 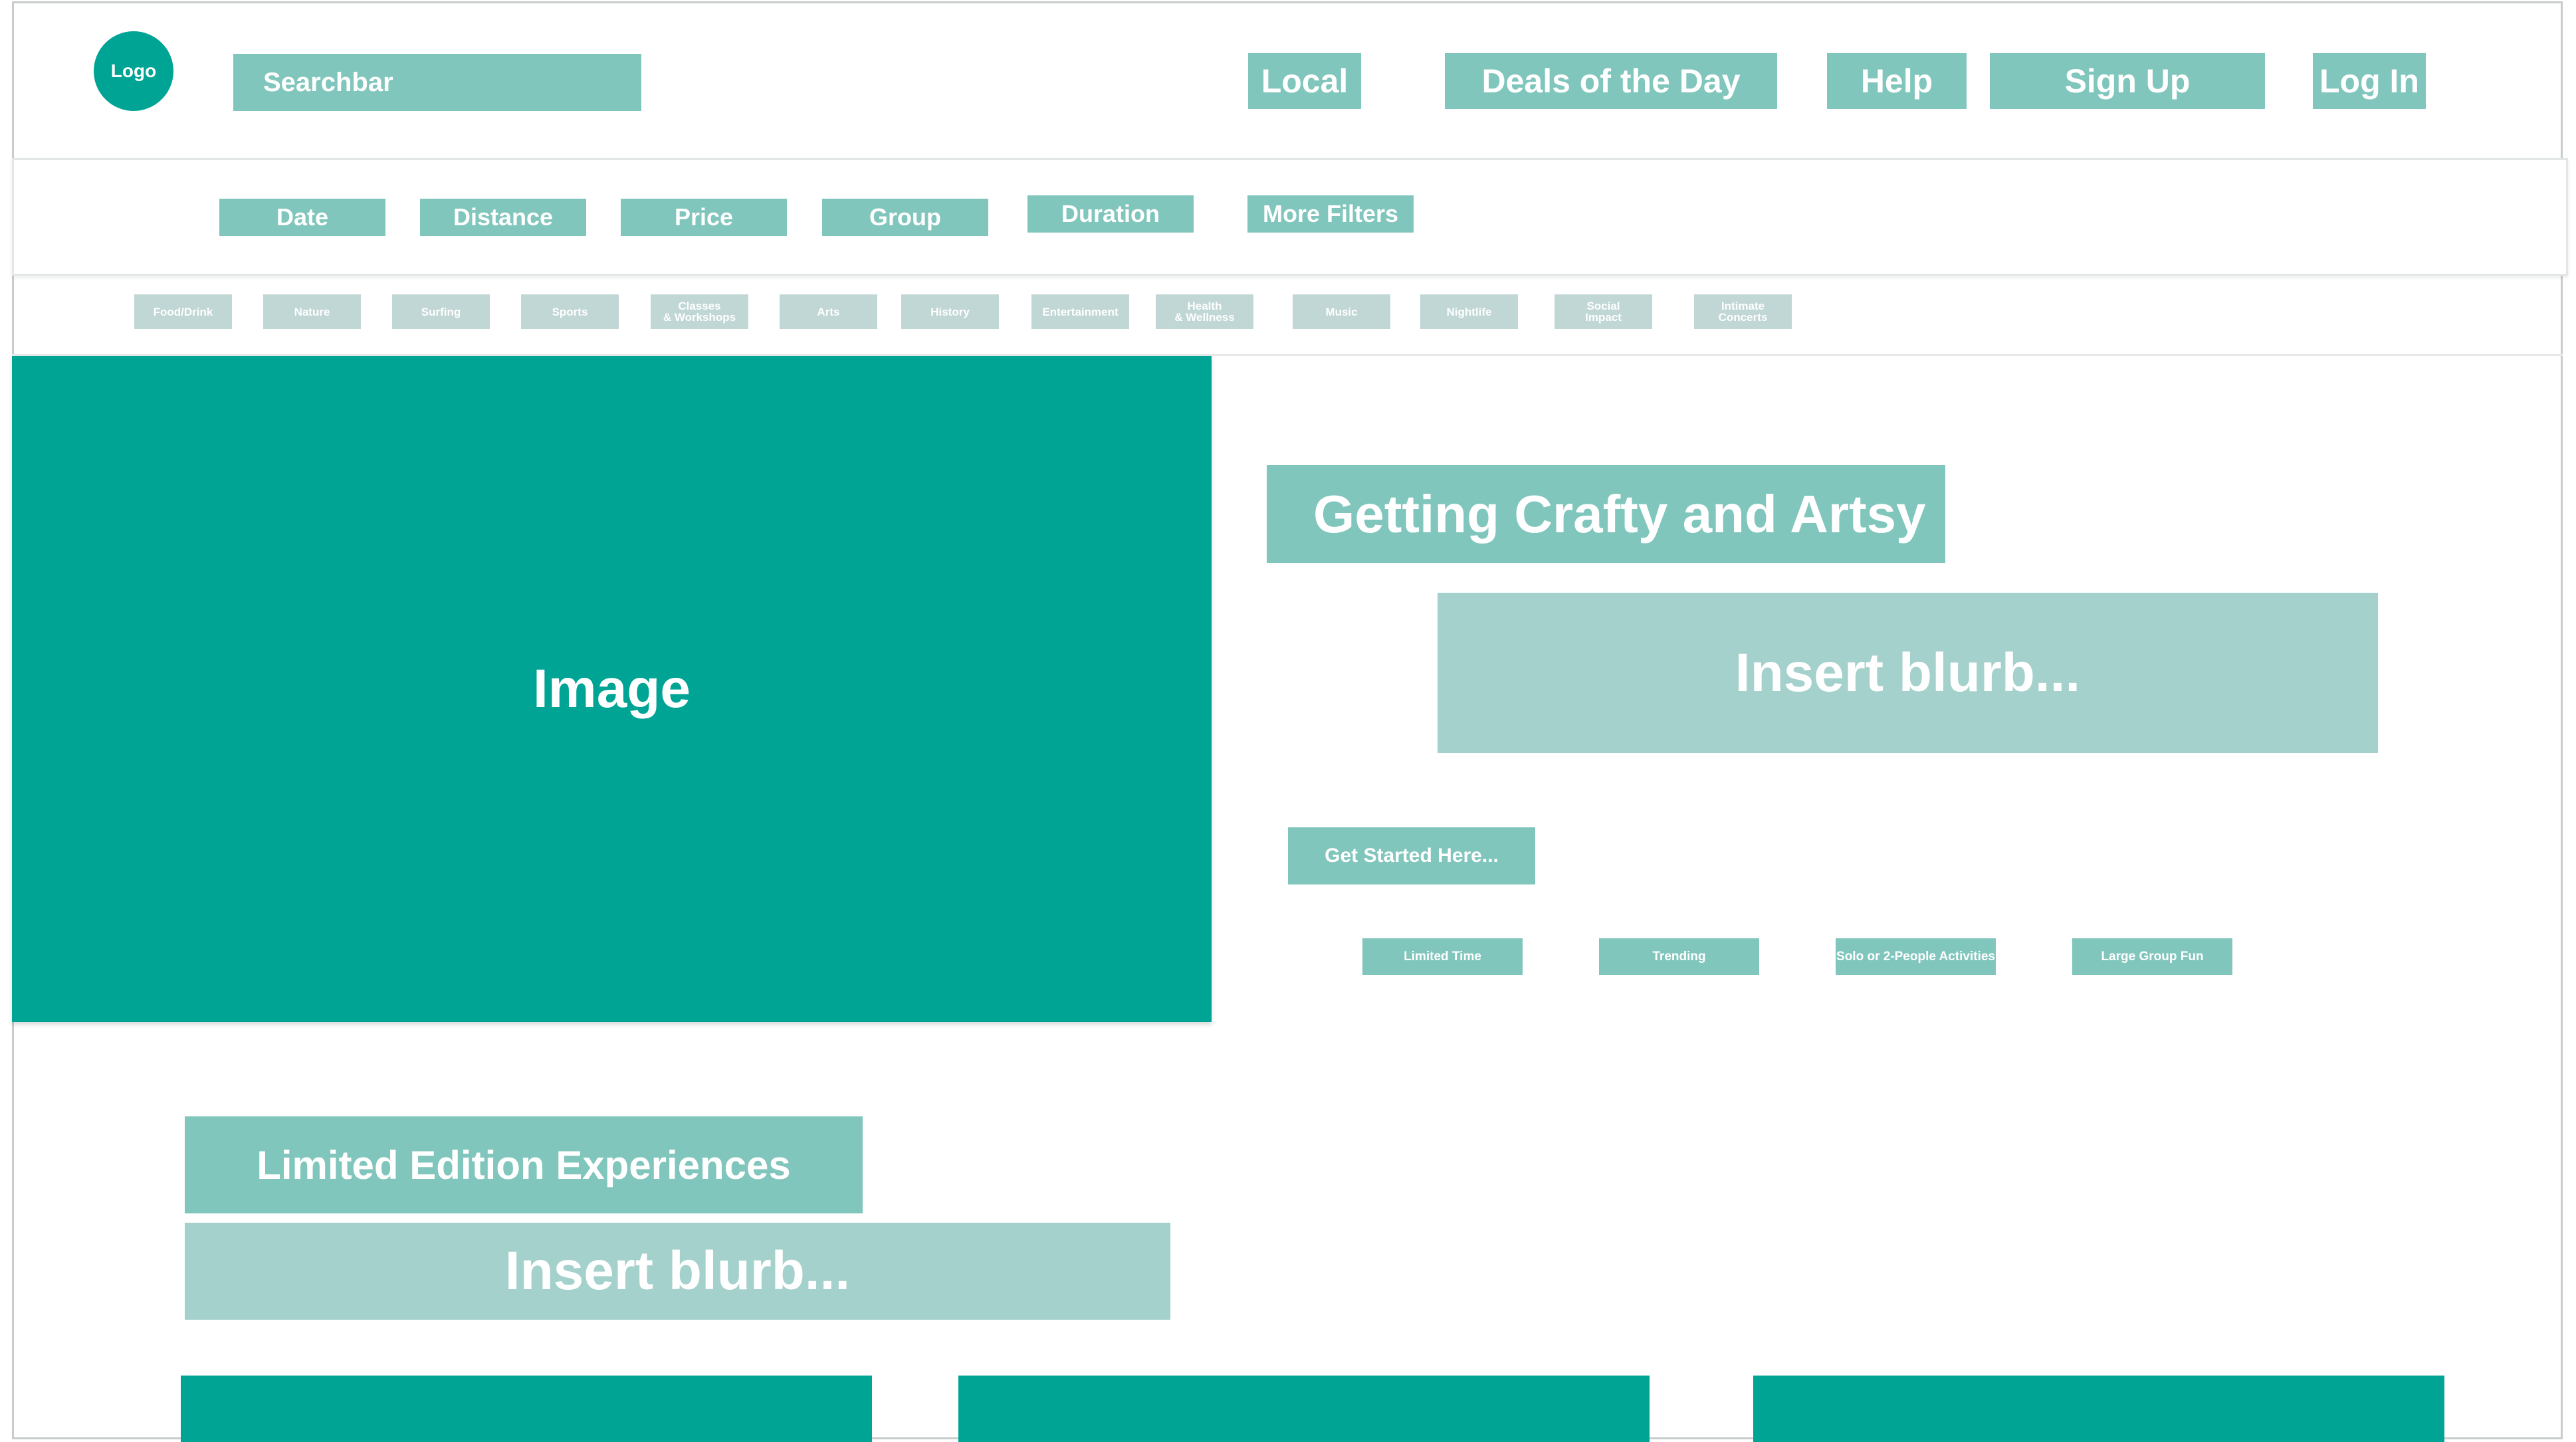 I want to click on category-sports: Sports, so click(x=570, y=311).